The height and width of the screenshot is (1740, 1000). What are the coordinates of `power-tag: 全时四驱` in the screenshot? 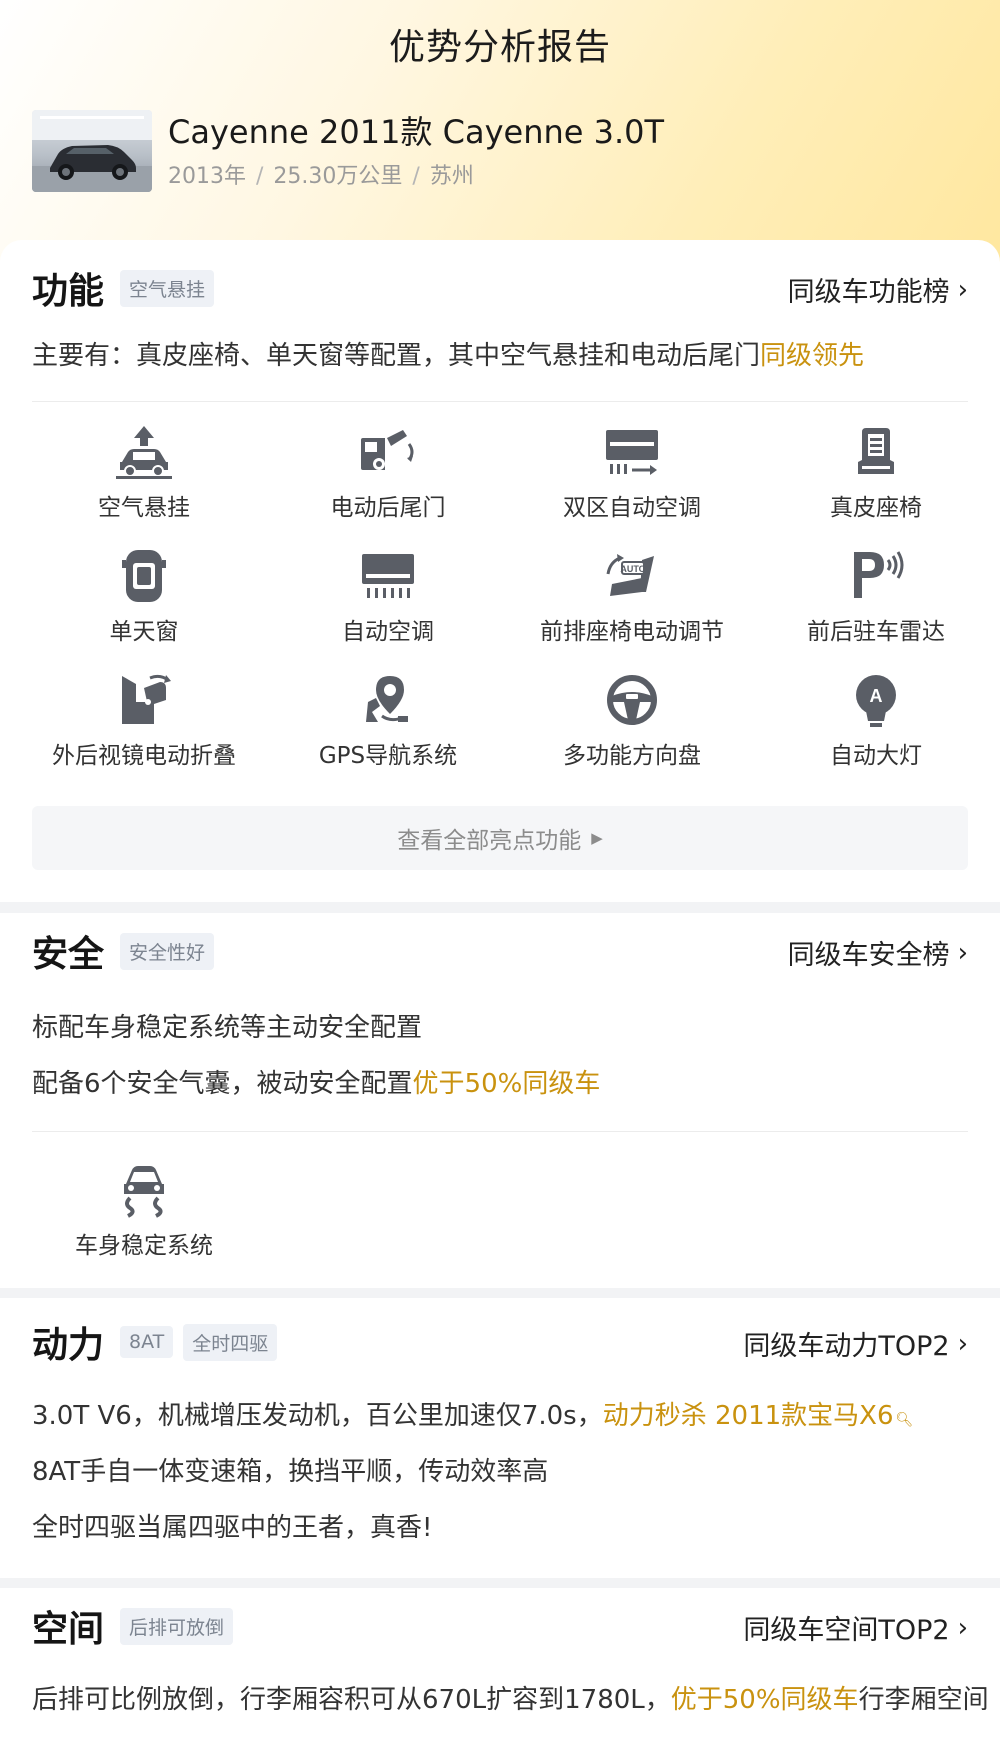 It's located at (230, 1342).